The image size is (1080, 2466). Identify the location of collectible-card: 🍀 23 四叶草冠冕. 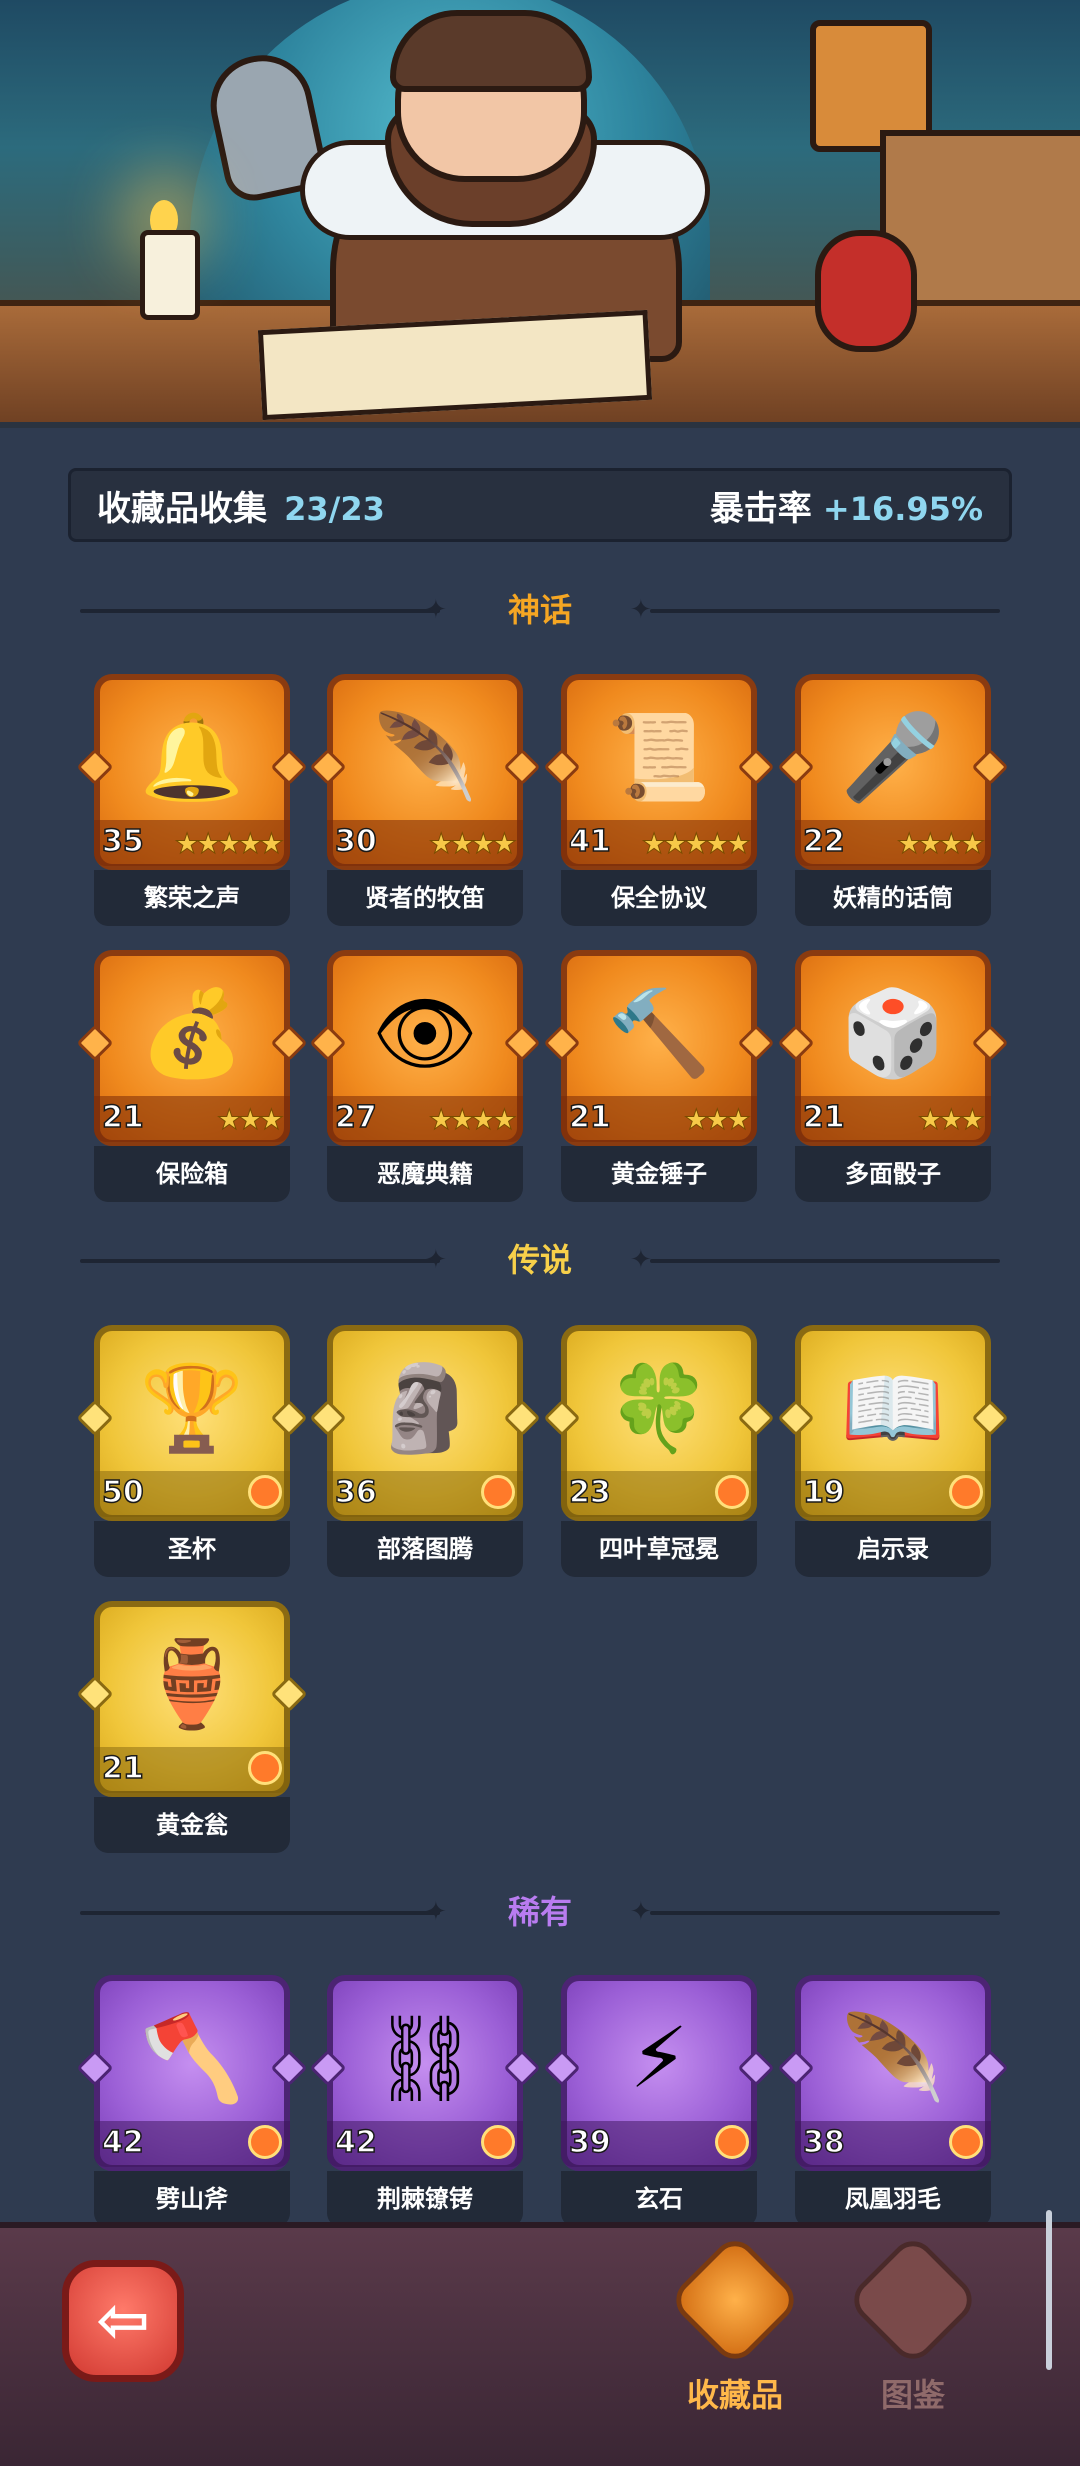
(659, 1453).